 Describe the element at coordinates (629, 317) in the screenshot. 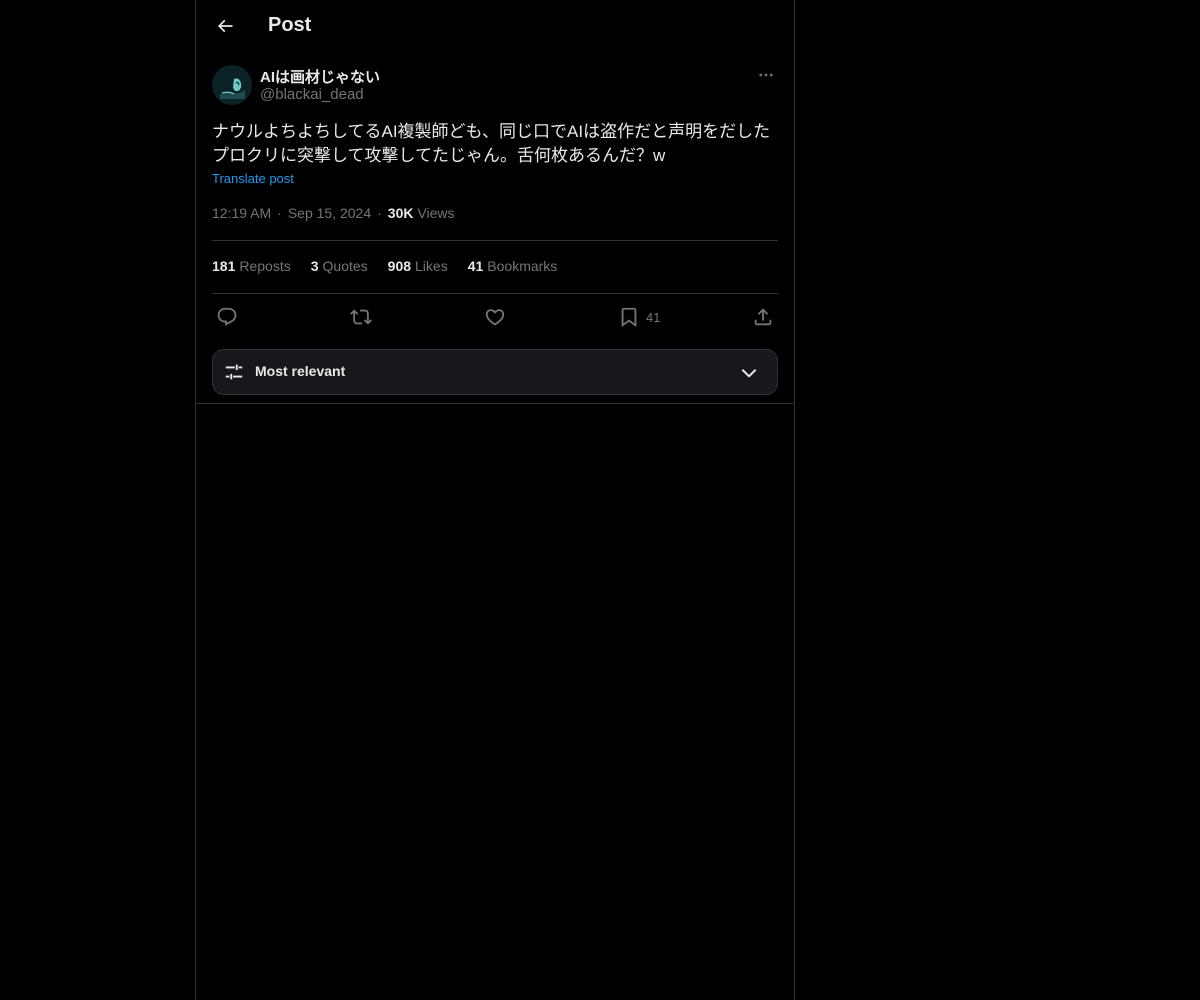

I see `bookmark-icon` at that location.